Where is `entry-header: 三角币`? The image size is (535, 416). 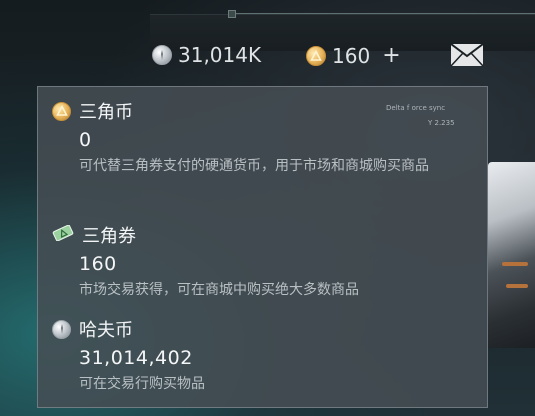 entry-header: 三角币 is located at coordinates (267, 111).